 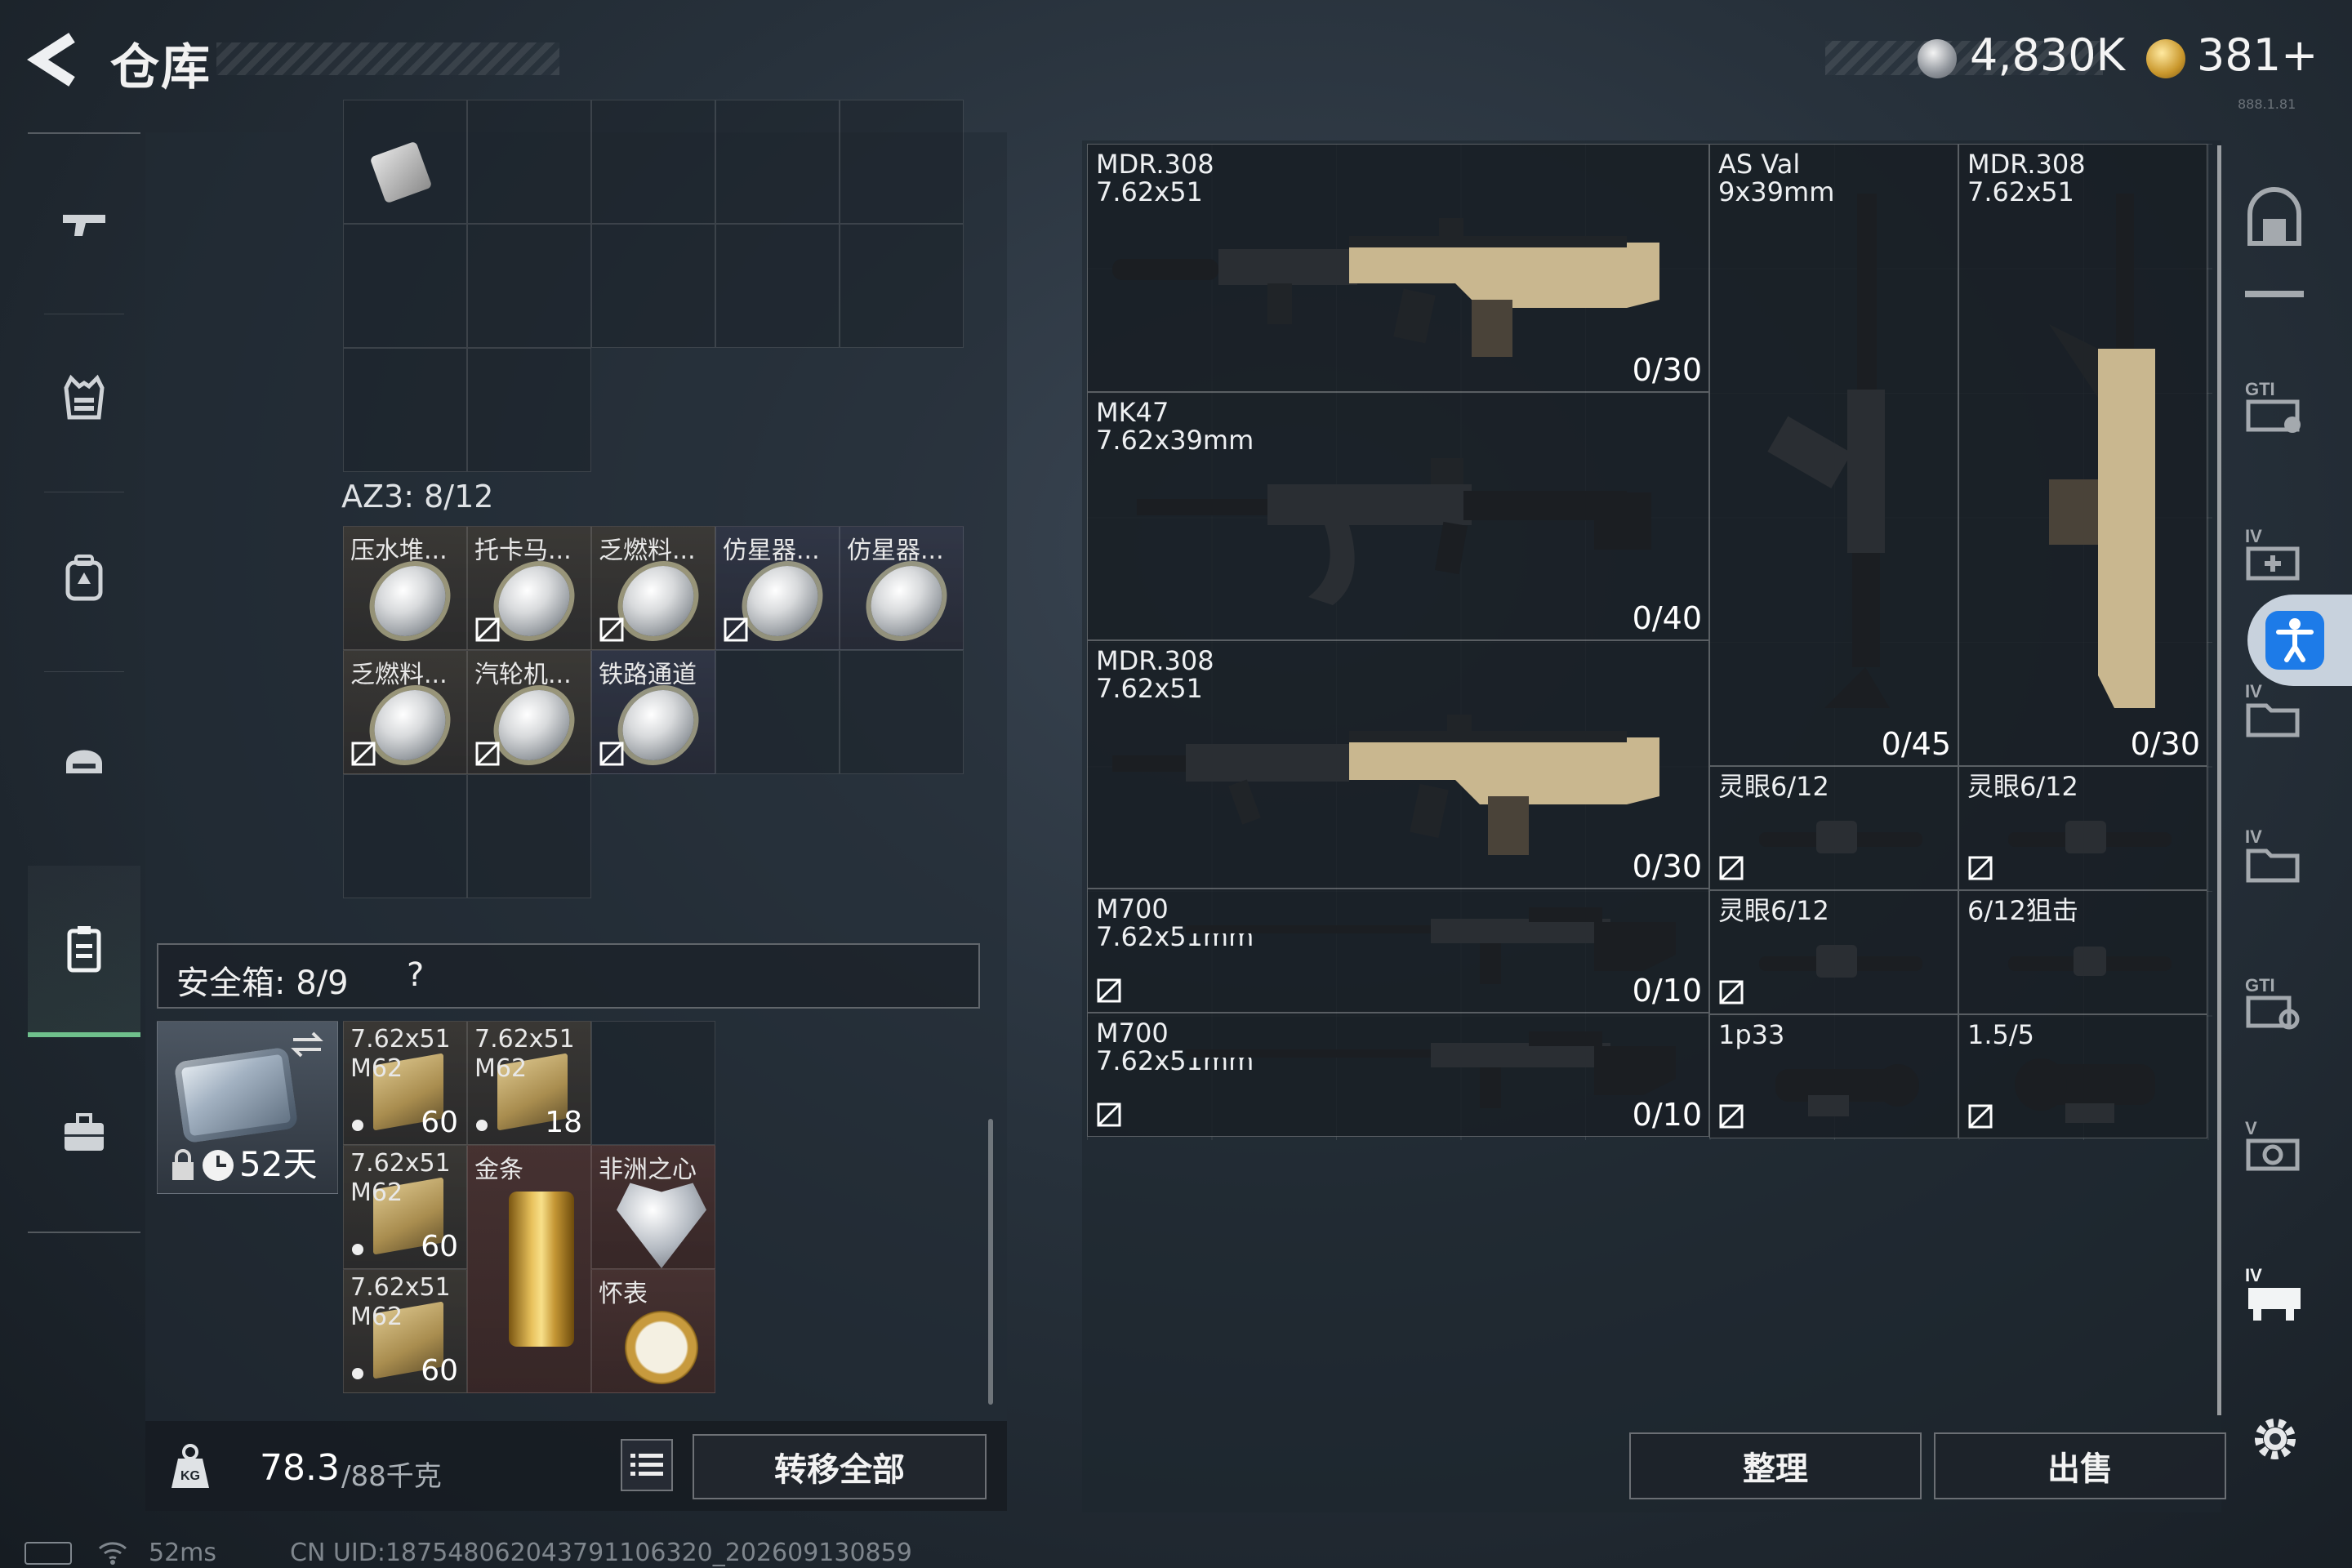 What do you see at coordinates (1775, 1465) in the screenshot?
I see `sort-button: 整理` at bounding box center [1775, 1465].